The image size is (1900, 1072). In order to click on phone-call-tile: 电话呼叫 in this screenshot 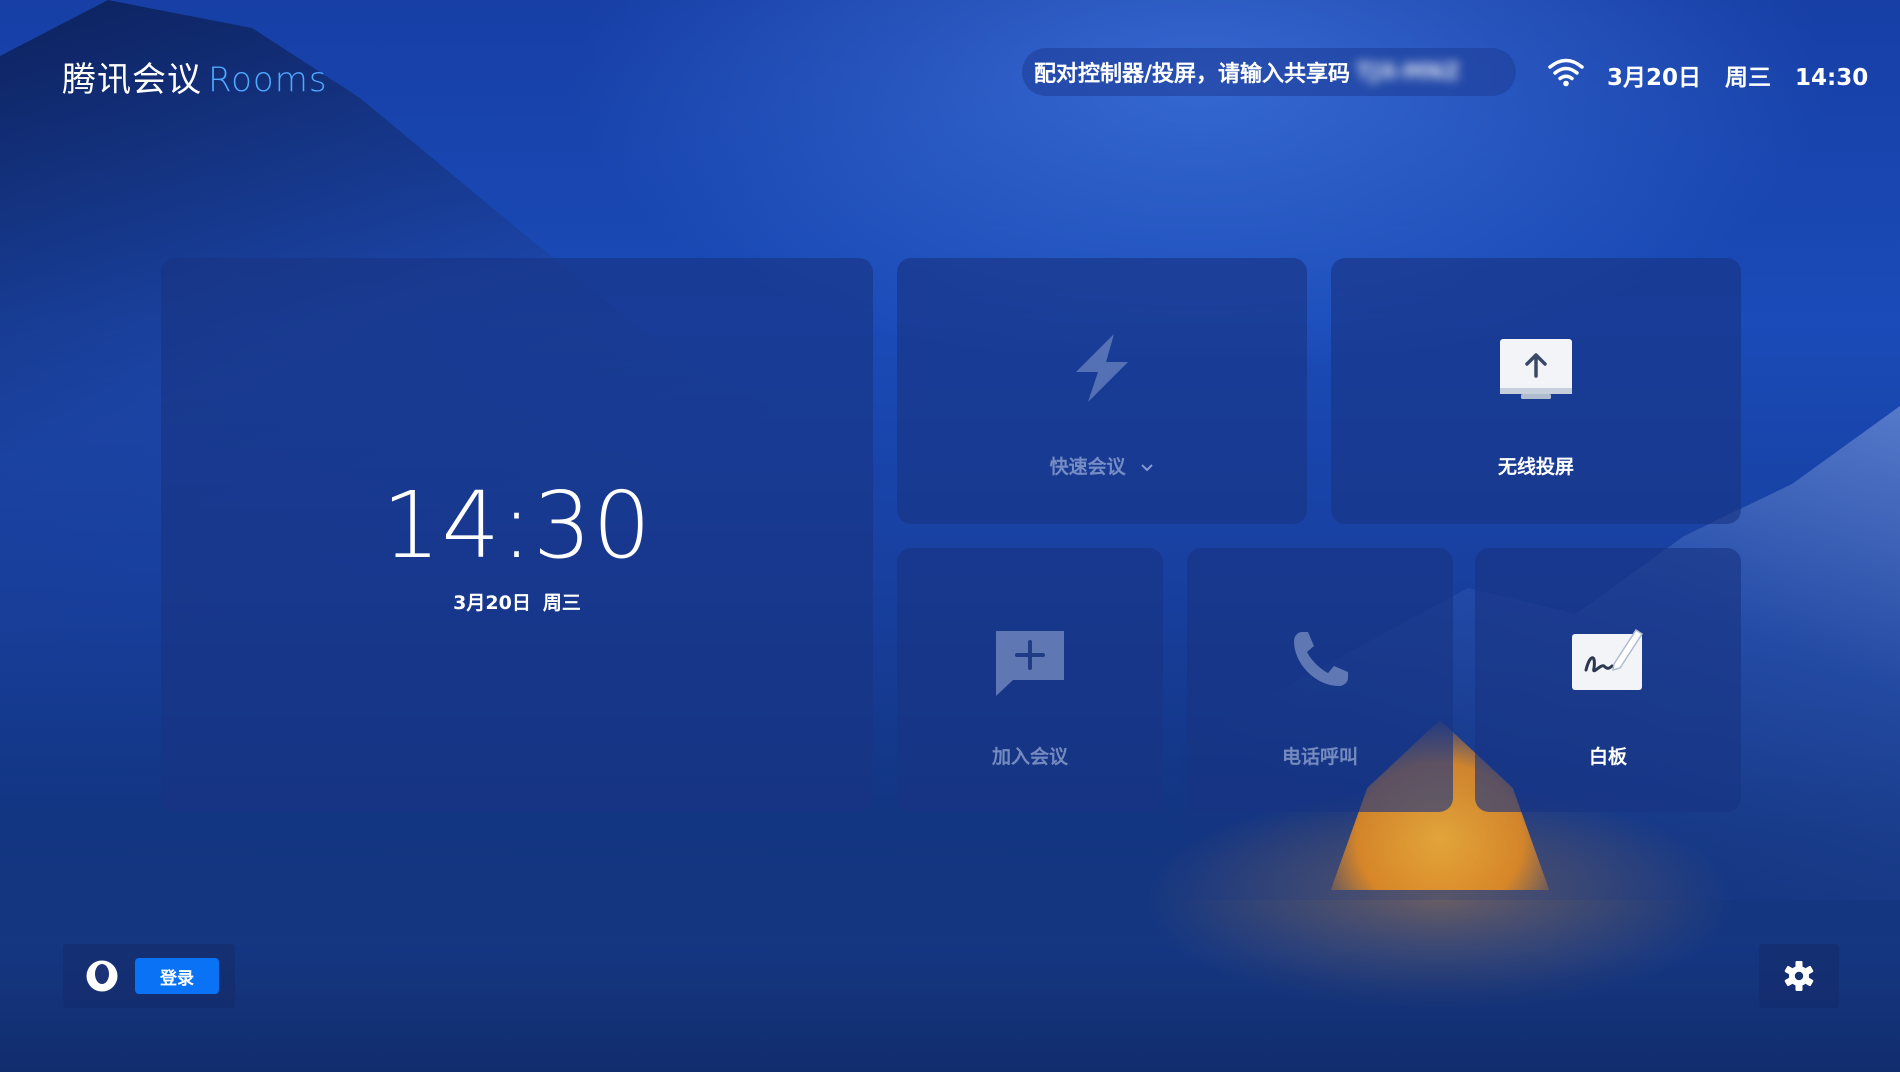, I will do `click(1320, 680)`.